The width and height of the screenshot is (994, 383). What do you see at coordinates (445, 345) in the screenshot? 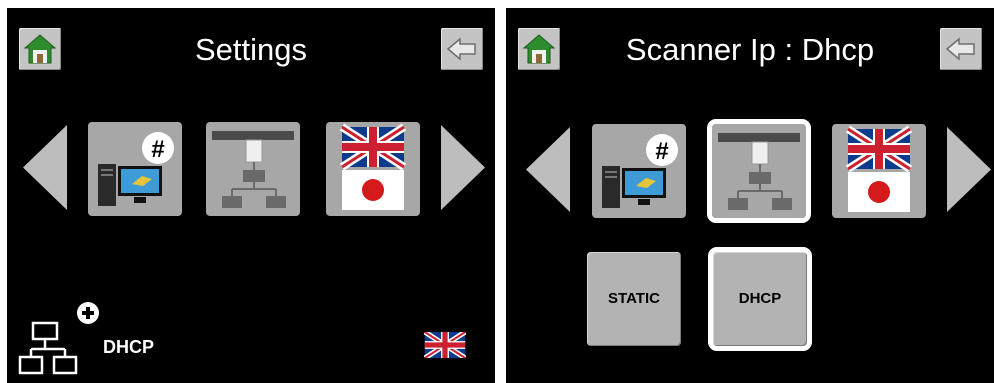
I see `uk-flag-icon` at bounding box center [445, 345].